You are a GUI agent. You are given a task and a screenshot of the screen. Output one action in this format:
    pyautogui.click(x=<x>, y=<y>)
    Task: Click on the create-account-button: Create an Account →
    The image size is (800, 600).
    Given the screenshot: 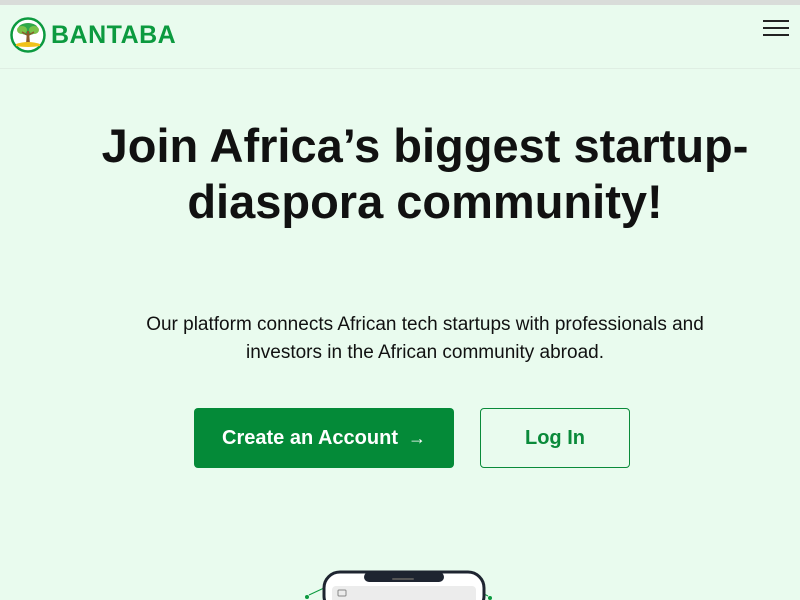 What is the action you would take?
    pyautogui.click(x=324, y=438)
    